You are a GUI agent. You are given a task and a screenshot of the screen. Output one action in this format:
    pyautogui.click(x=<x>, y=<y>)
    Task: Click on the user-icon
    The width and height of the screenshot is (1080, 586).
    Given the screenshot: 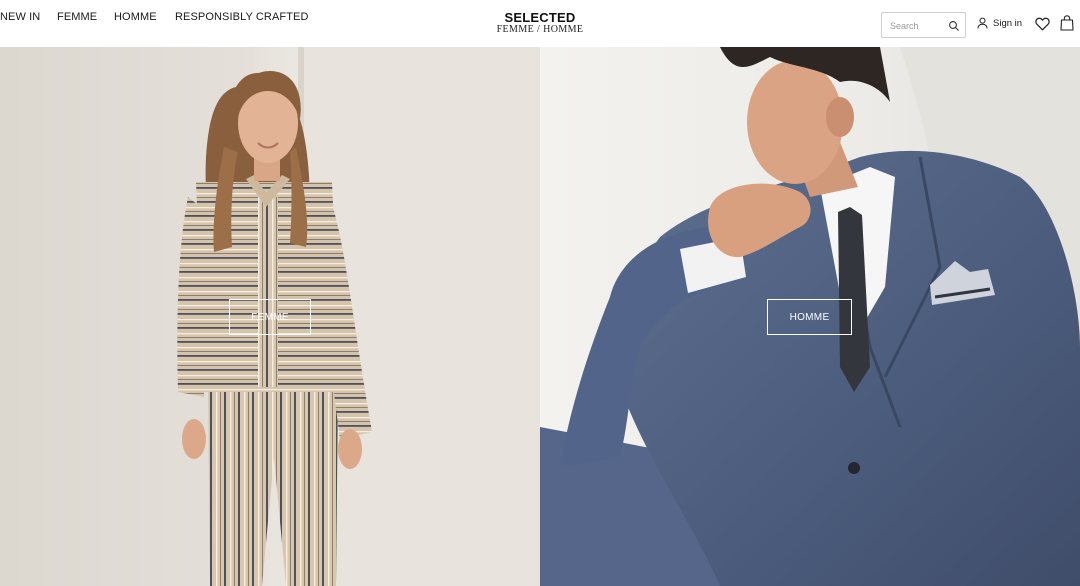 What is the action you would take?
    pyautogui.click(x=982, y=23)
    